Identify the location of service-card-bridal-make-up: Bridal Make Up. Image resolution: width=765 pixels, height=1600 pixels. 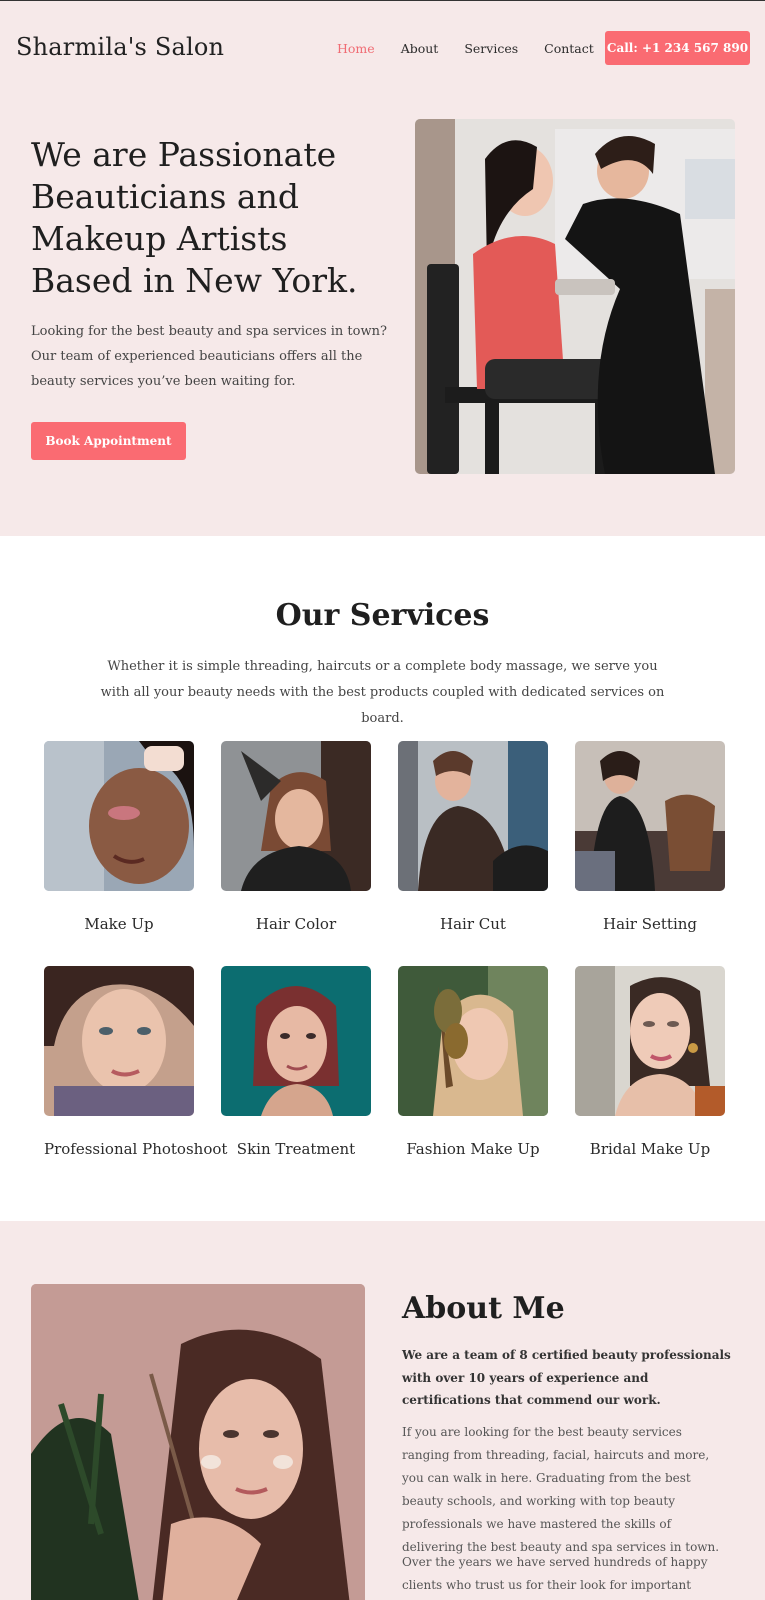
(650, 1062).